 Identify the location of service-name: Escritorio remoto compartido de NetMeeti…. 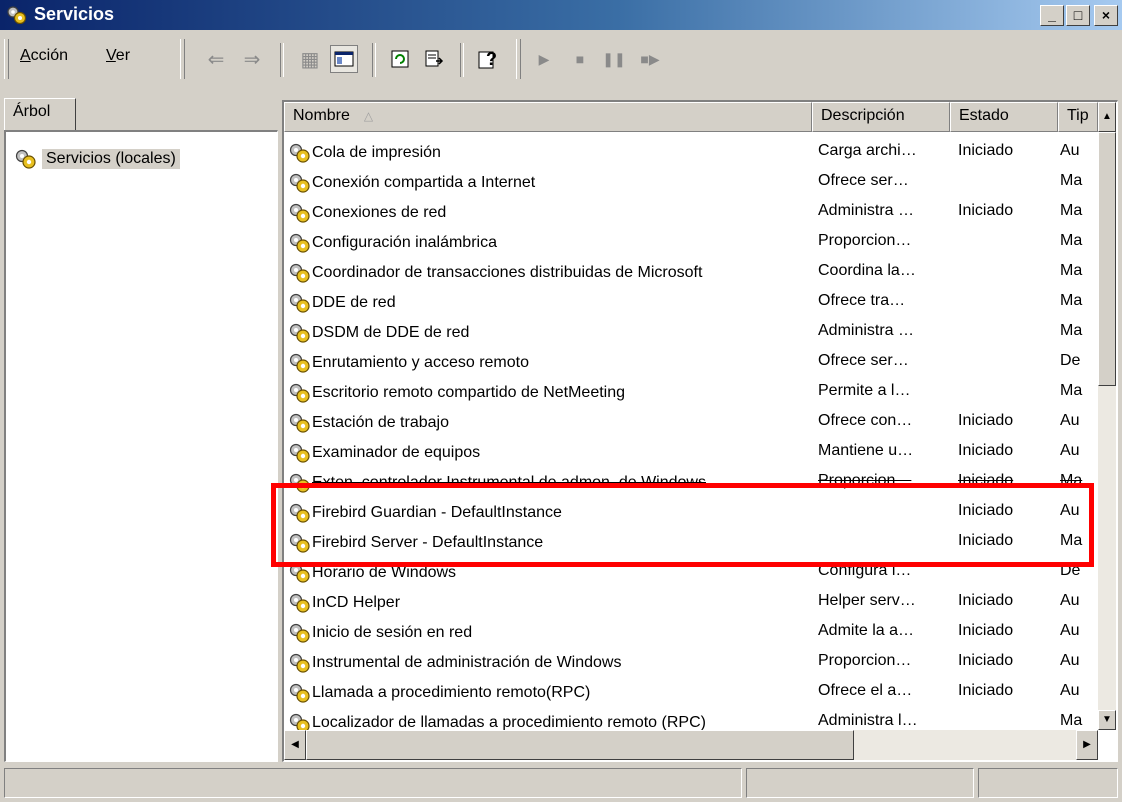
(469, 392).